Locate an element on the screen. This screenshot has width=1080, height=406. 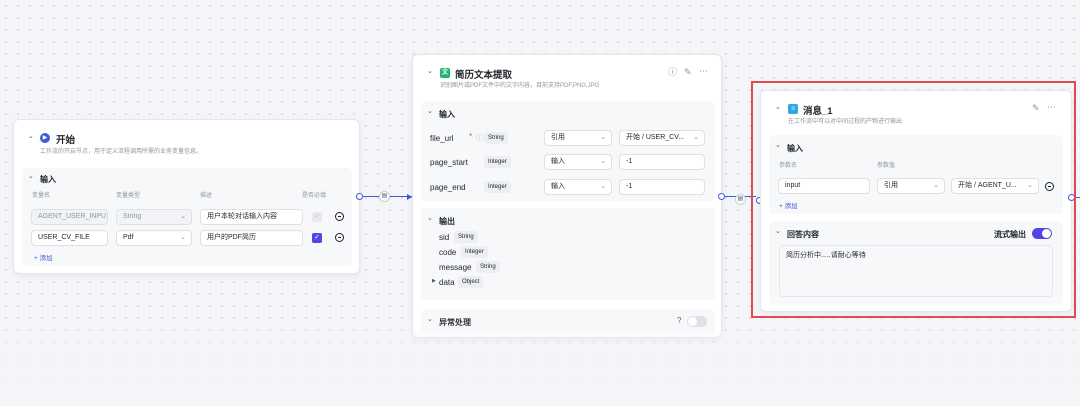
output-name: data is located at coordinates (447, 282).